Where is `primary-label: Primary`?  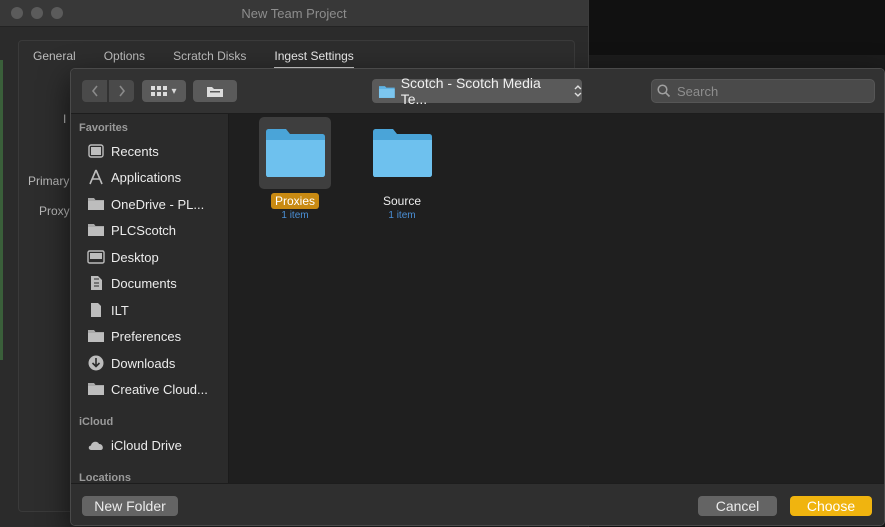 primary-label: Primary is located at coordinates (49, 181).